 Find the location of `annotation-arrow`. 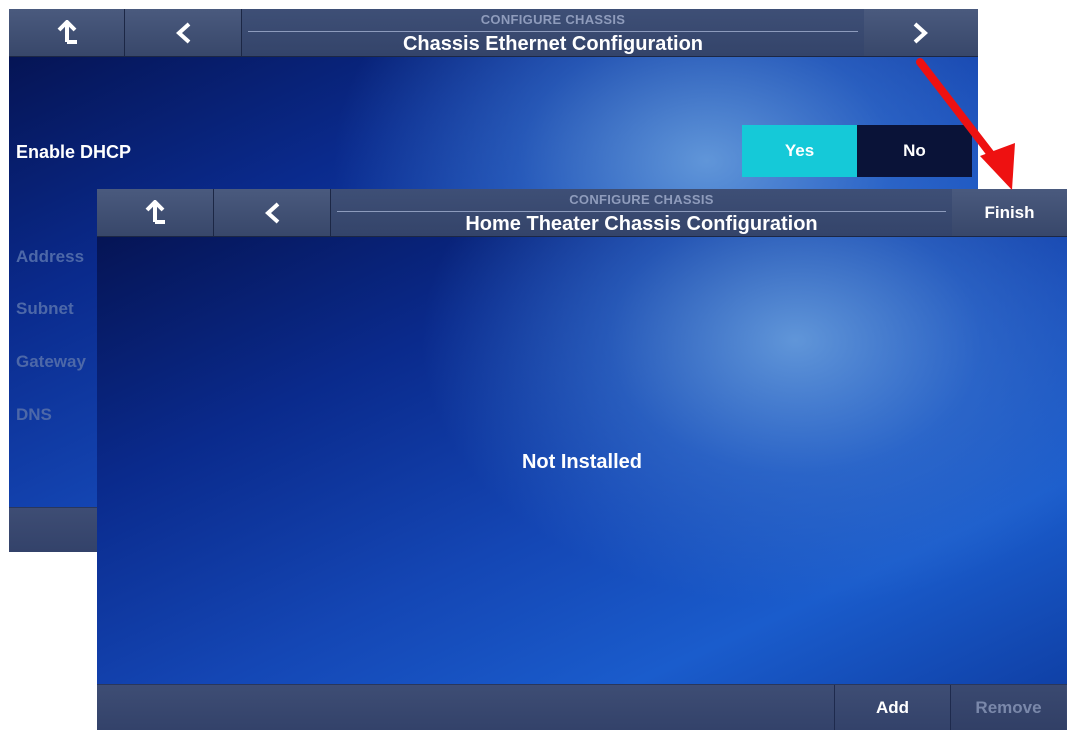

annotation-arrow is located at coordinates (965, 124).